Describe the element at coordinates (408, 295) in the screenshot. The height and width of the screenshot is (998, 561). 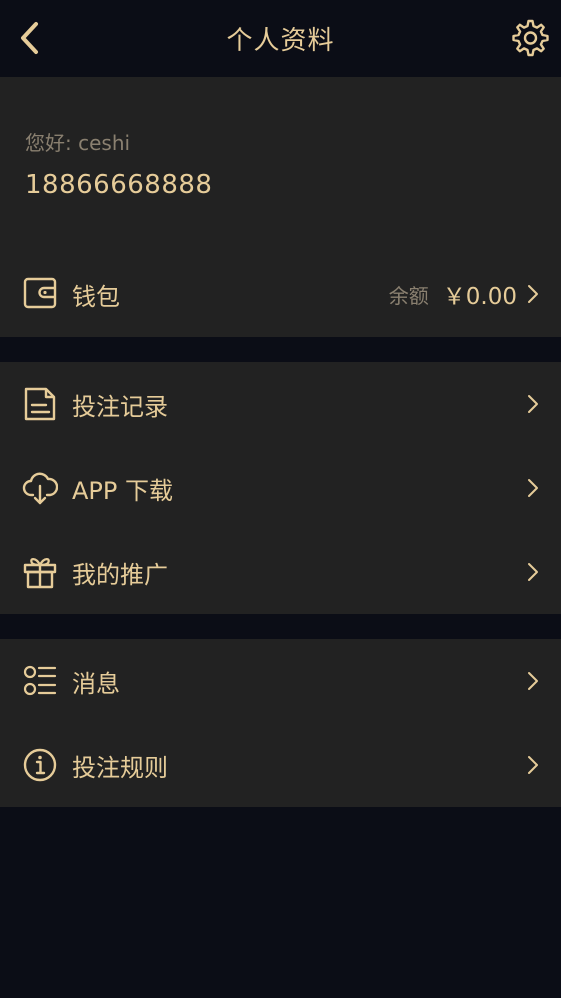
I see `balance-label: 余额` at that location.